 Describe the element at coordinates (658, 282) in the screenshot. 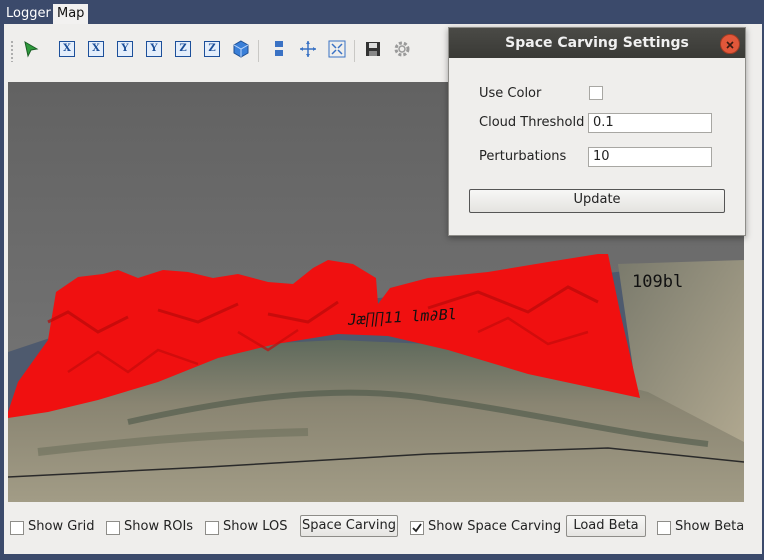

I see `viewport-text-overlay-right: 109bl` at that location.